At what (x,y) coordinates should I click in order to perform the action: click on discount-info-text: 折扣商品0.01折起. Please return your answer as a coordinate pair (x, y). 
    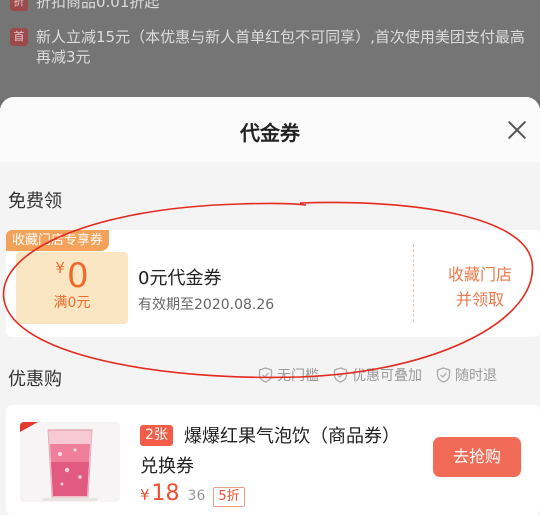
    Looking at the image, I should click on (98, 5).